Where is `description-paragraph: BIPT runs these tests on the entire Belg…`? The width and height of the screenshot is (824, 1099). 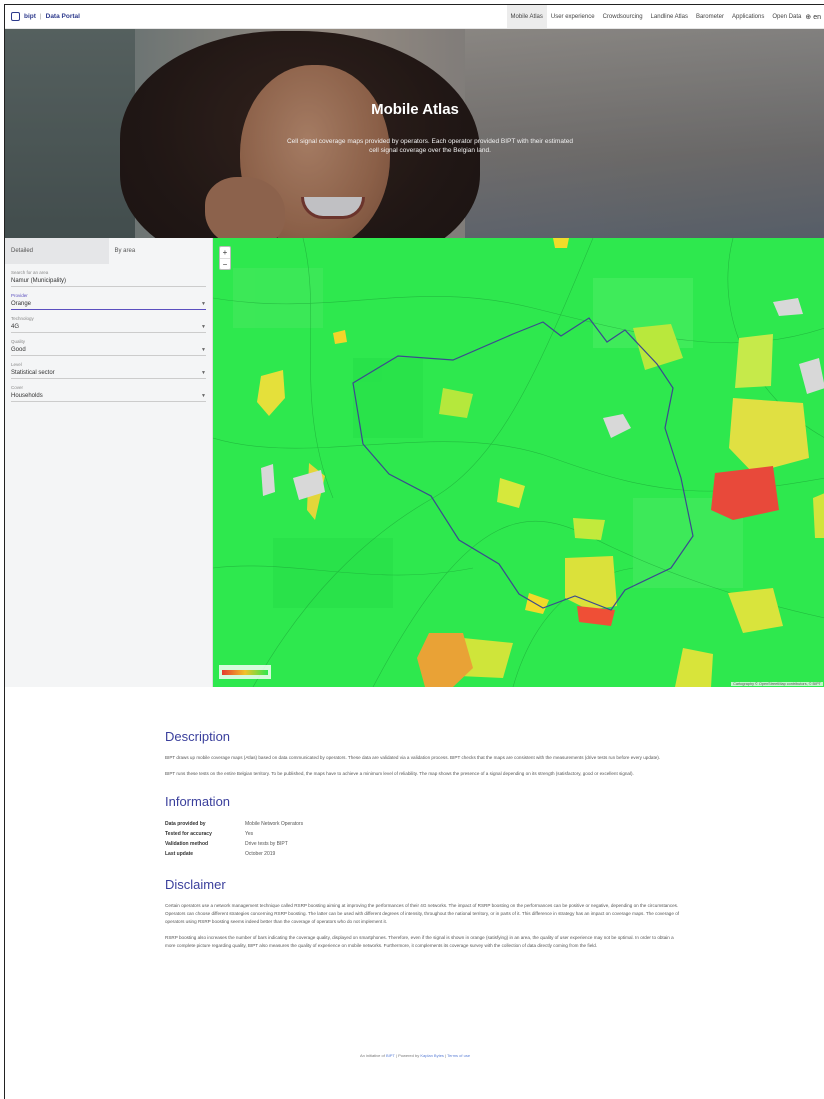
description-paragraph: BIPT runs these tests on the entire Belg… is located at coordinates (399, 773).